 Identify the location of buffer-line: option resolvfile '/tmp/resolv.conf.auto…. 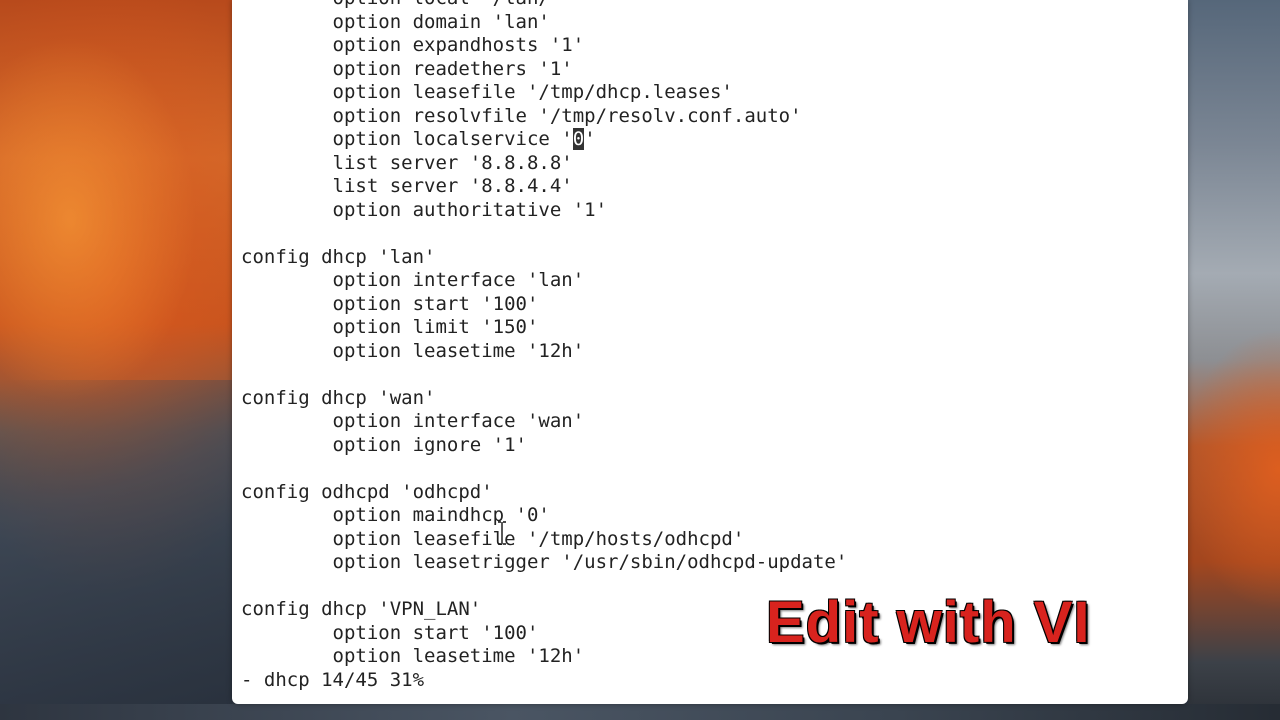
(521, 115).